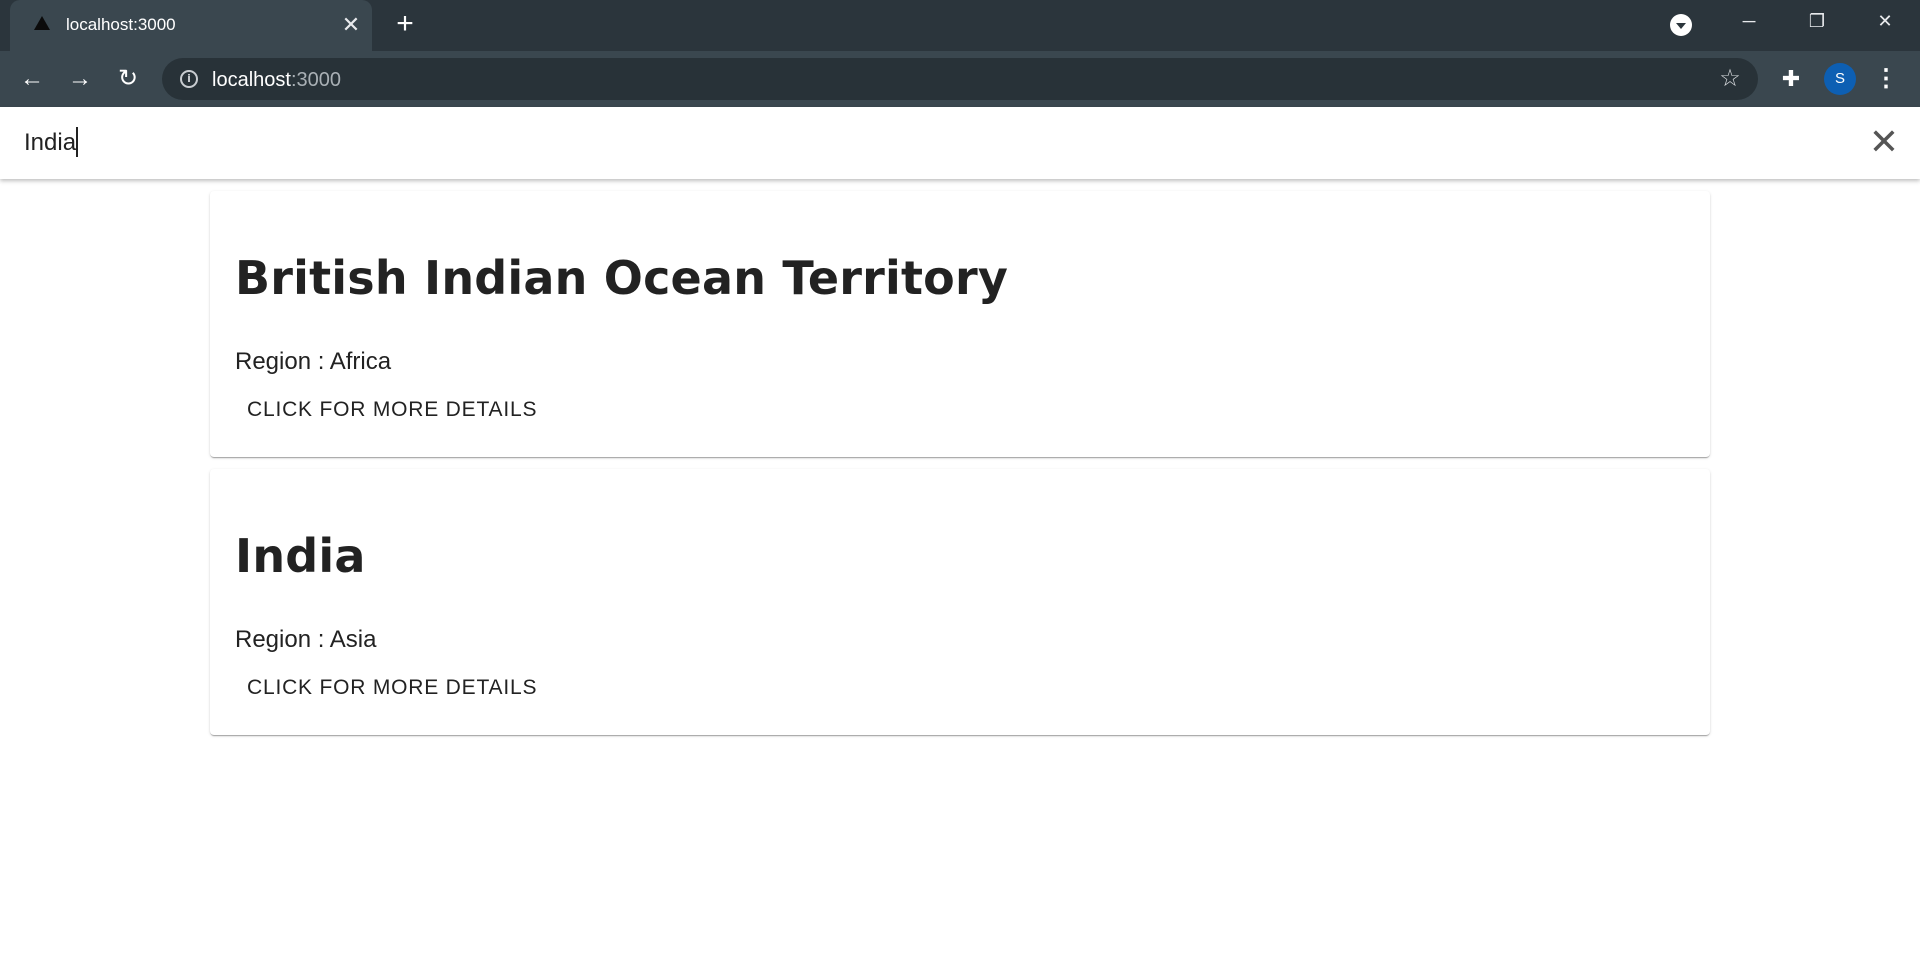  Describe the element at coordinates (351, 25) in the screenshot. I see `tab-close-icon: ✕` at that location.